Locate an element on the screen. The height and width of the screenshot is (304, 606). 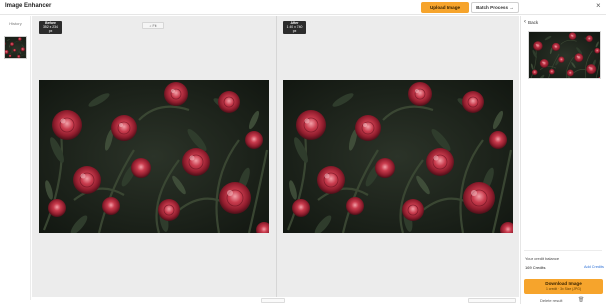
download-image-button: Download Image 1 credit · 3x Size (JPG) is located at coordinates (563, 286).